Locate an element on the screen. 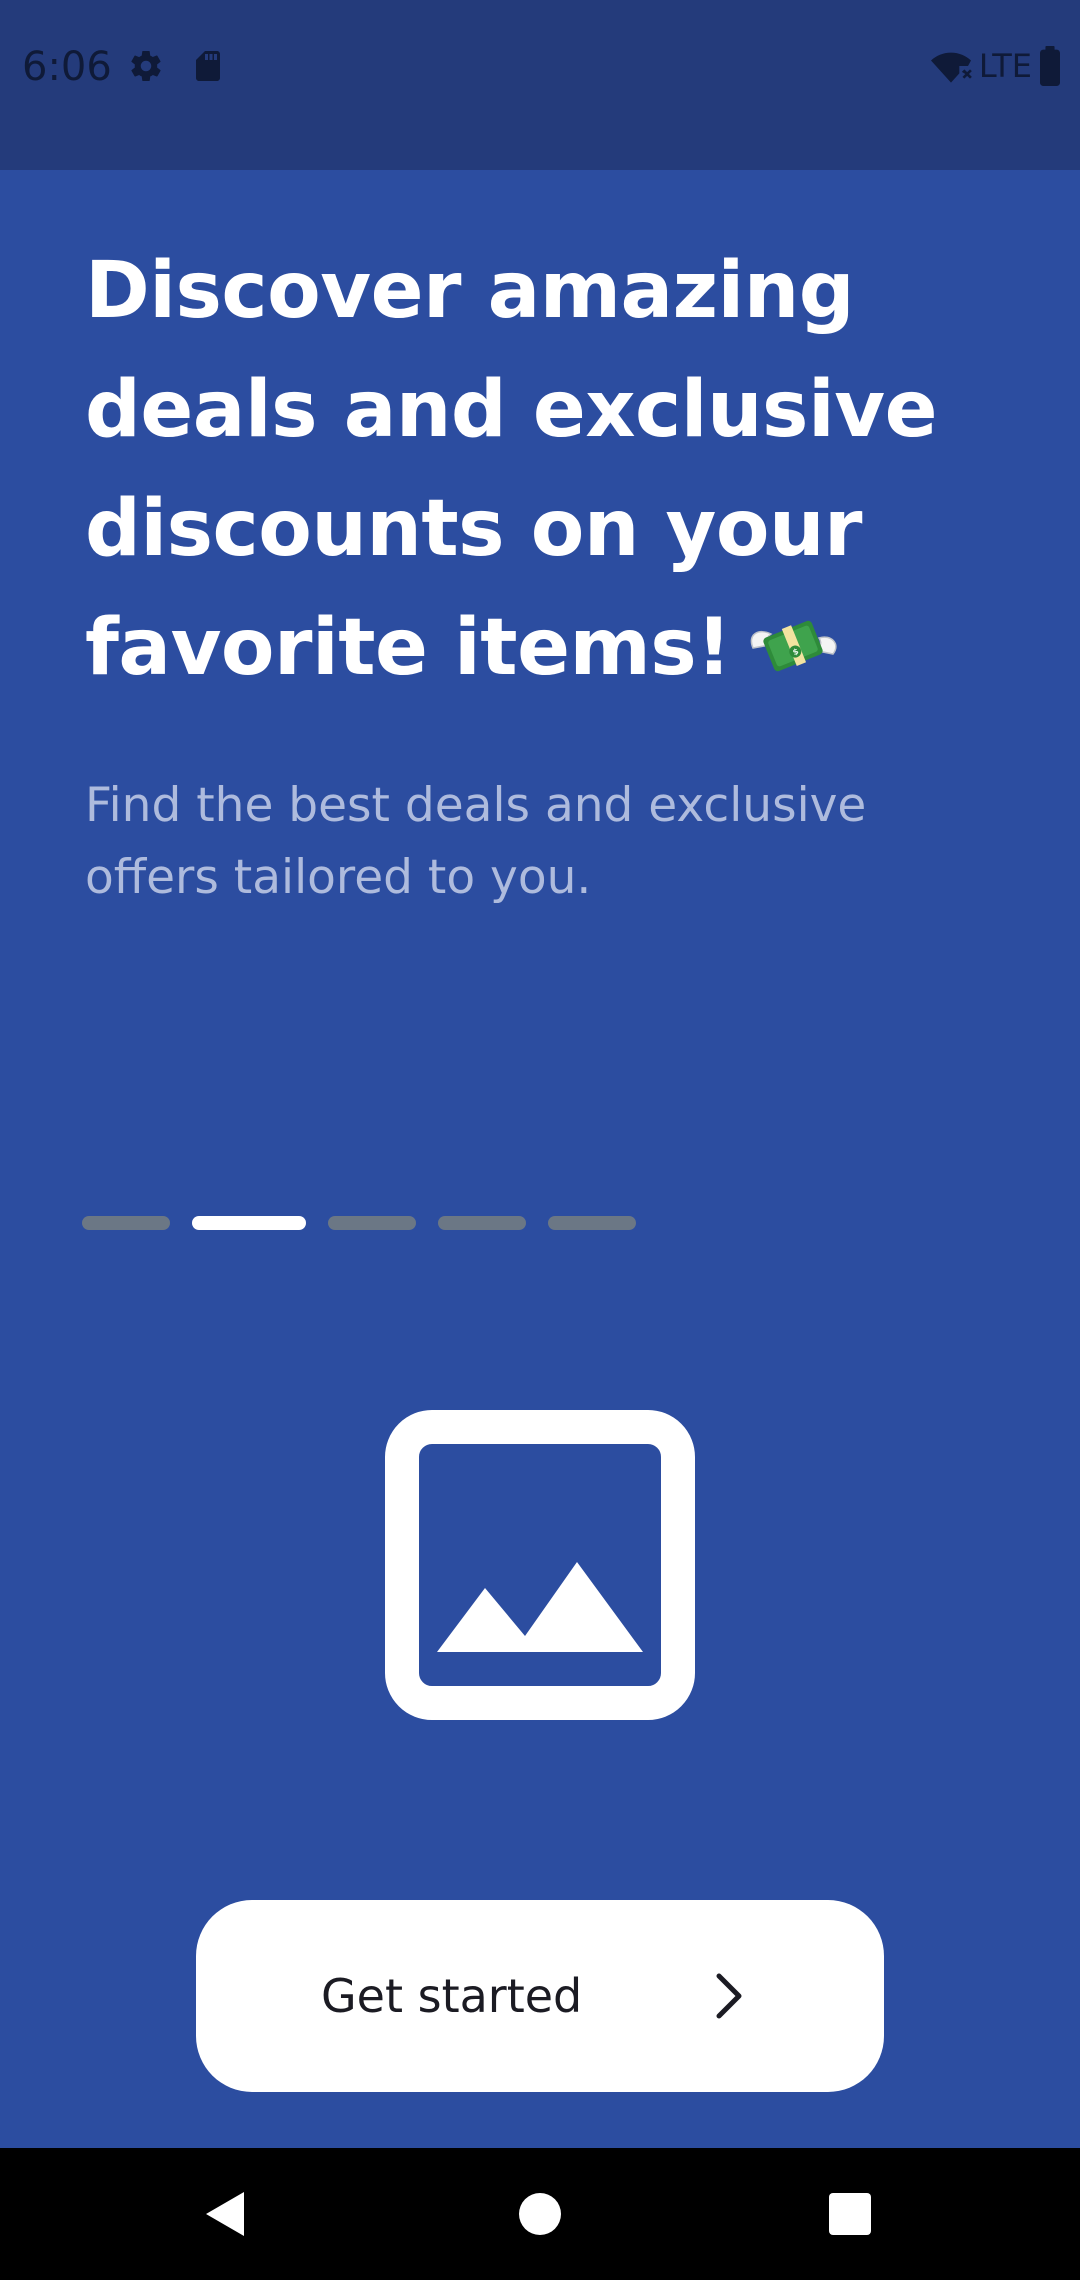  status-time: 6:06 is located at coordinates (67, 67).